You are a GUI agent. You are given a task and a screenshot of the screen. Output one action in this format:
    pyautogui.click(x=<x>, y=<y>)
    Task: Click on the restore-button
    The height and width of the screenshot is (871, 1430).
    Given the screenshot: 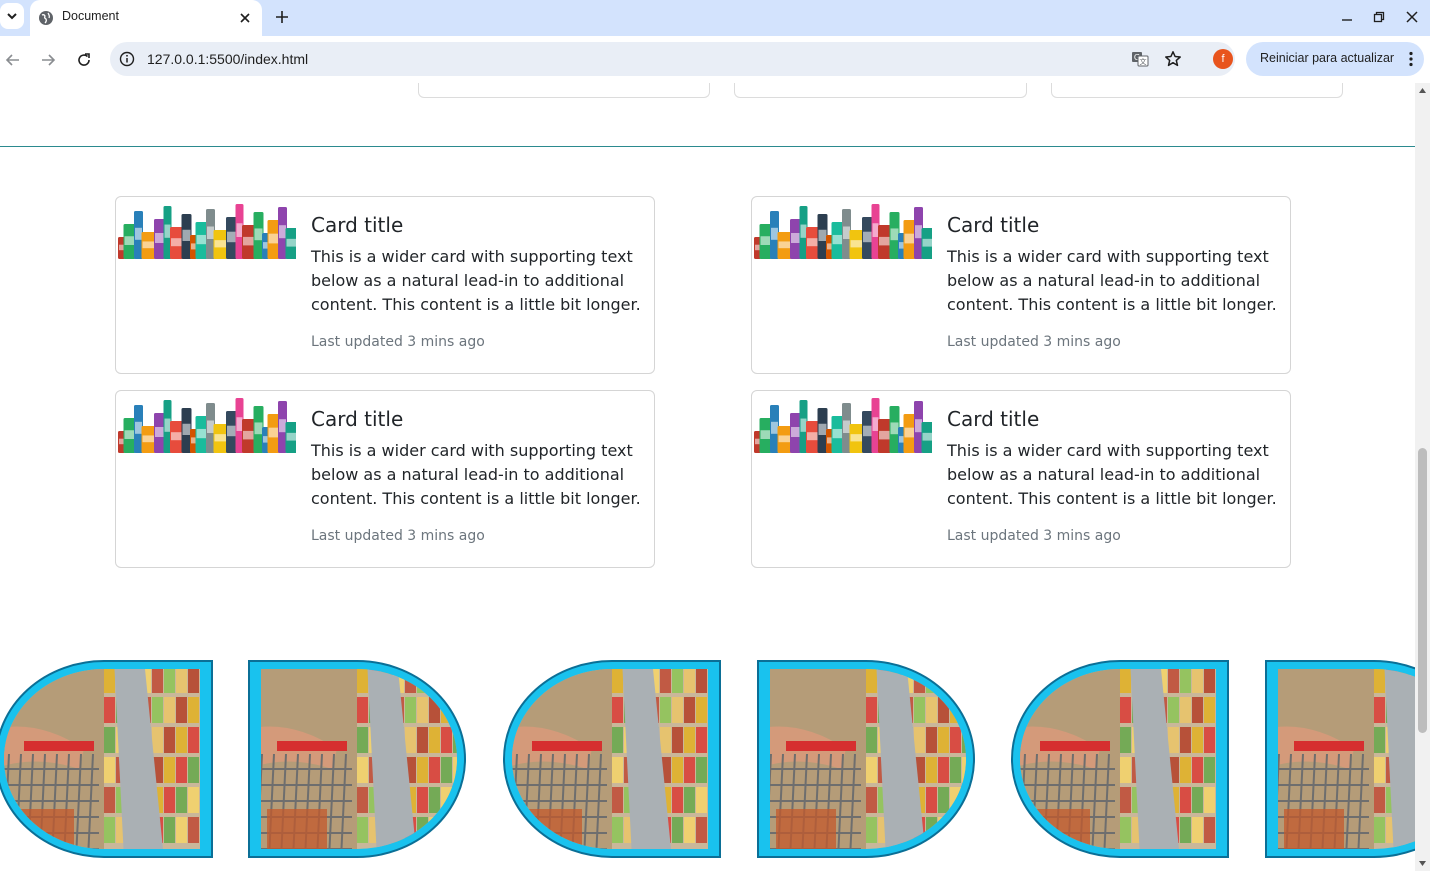 What is the action you would take?
    pyautogui.click(x=1379, y=17)
    